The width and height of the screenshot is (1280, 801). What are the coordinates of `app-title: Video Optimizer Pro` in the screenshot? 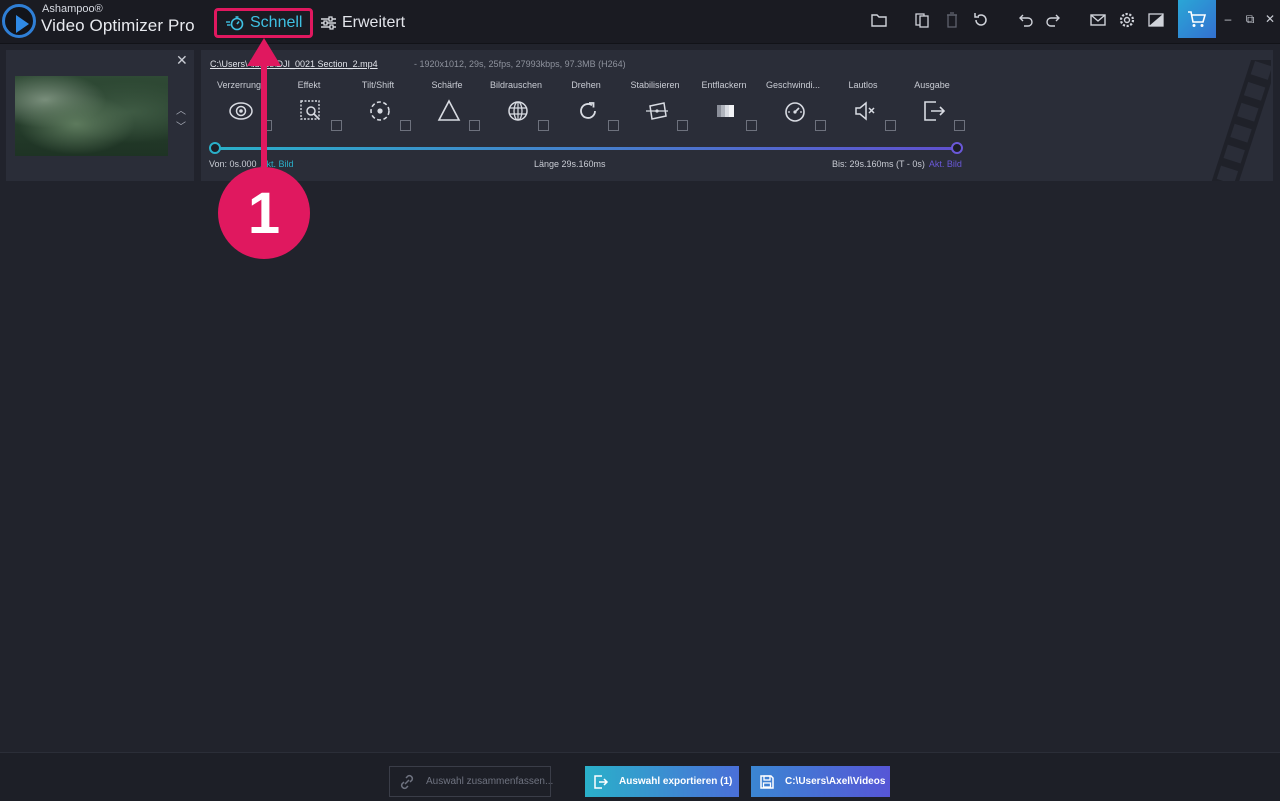 It's located at (118, 25).